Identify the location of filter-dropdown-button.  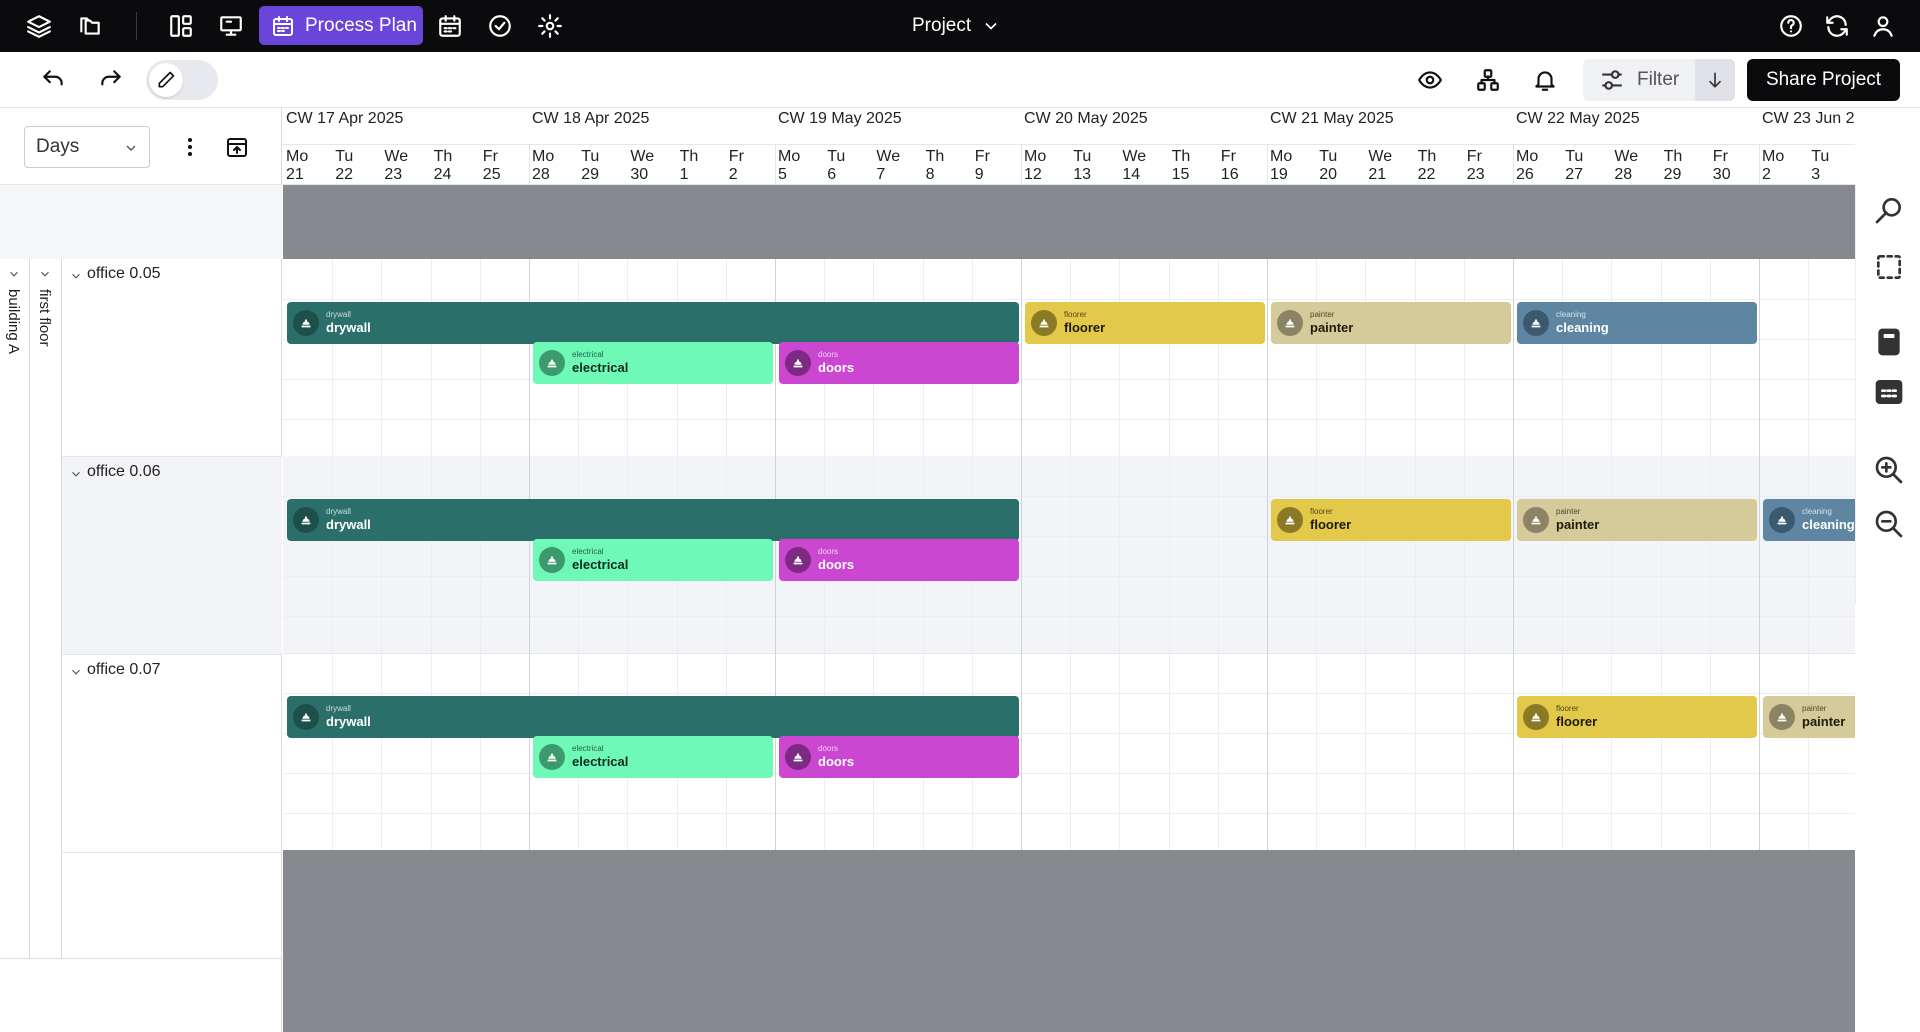
(1715, 80).